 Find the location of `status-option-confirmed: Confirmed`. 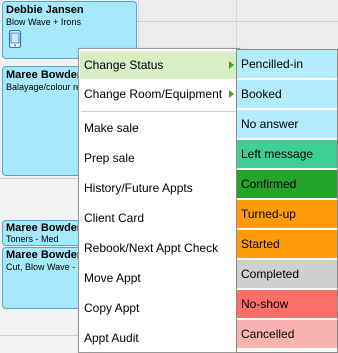

status-option-confirmed: Confirmed is located at coordinates (287, 184).